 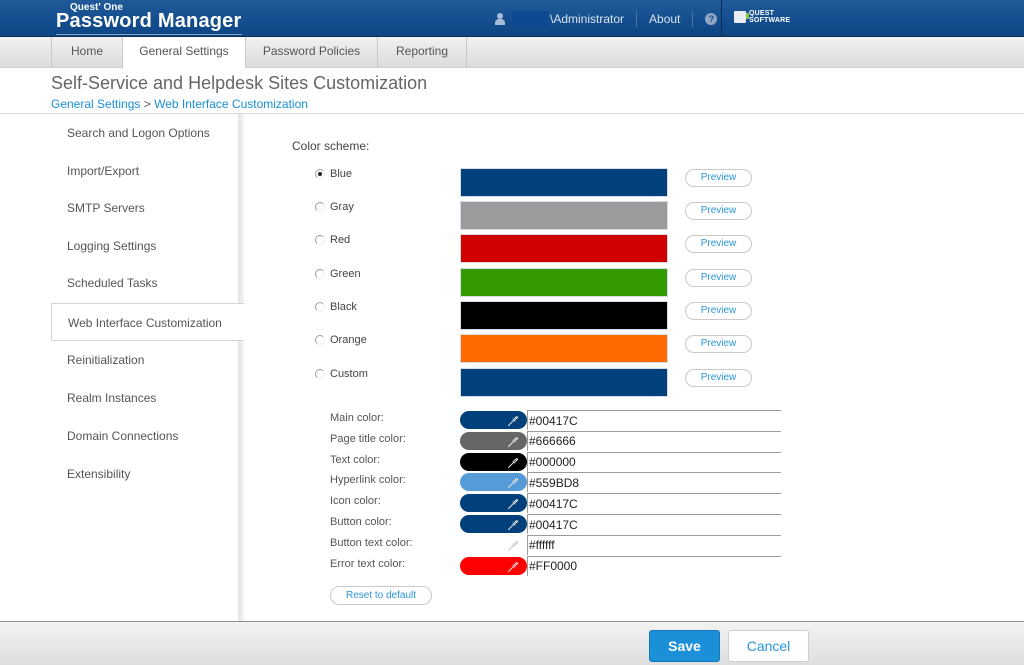 I want to click on tab-home: Home, so click(x=86, y=52).